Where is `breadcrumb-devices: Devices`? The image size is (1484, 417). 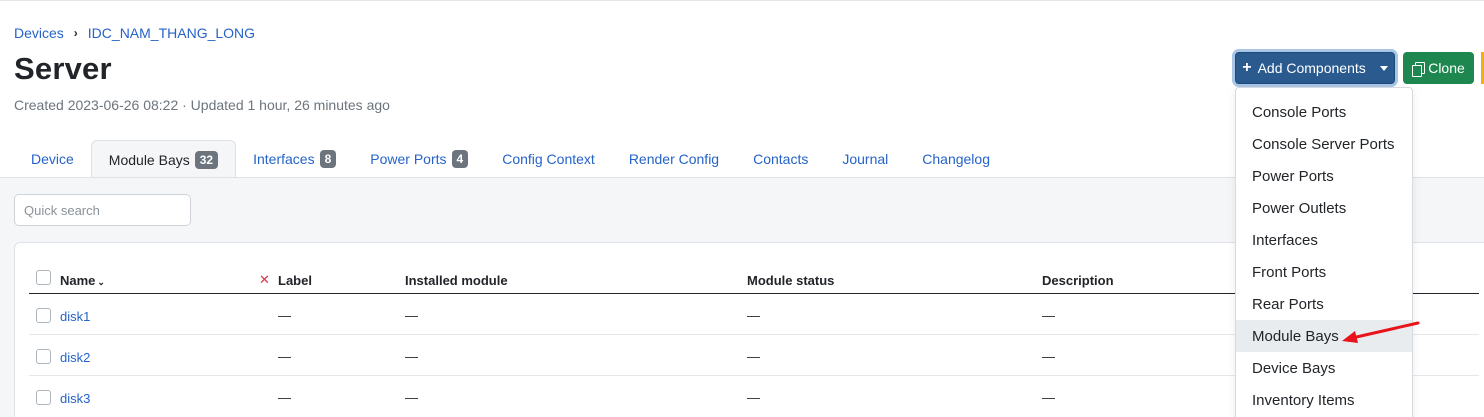
breadcrumb-devices: Devices is located at coordinates (39, 33).